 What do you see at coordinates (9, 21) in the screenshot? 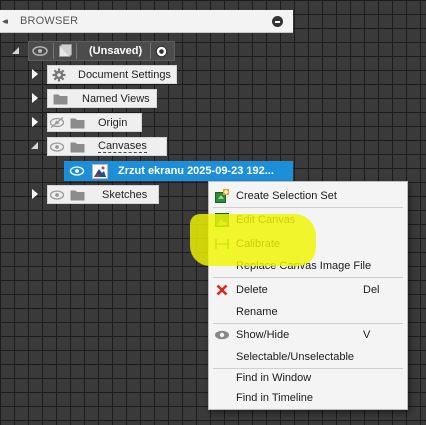
I see `collapse-panel-icon: ◂◂` at bounding box center [9, 21].